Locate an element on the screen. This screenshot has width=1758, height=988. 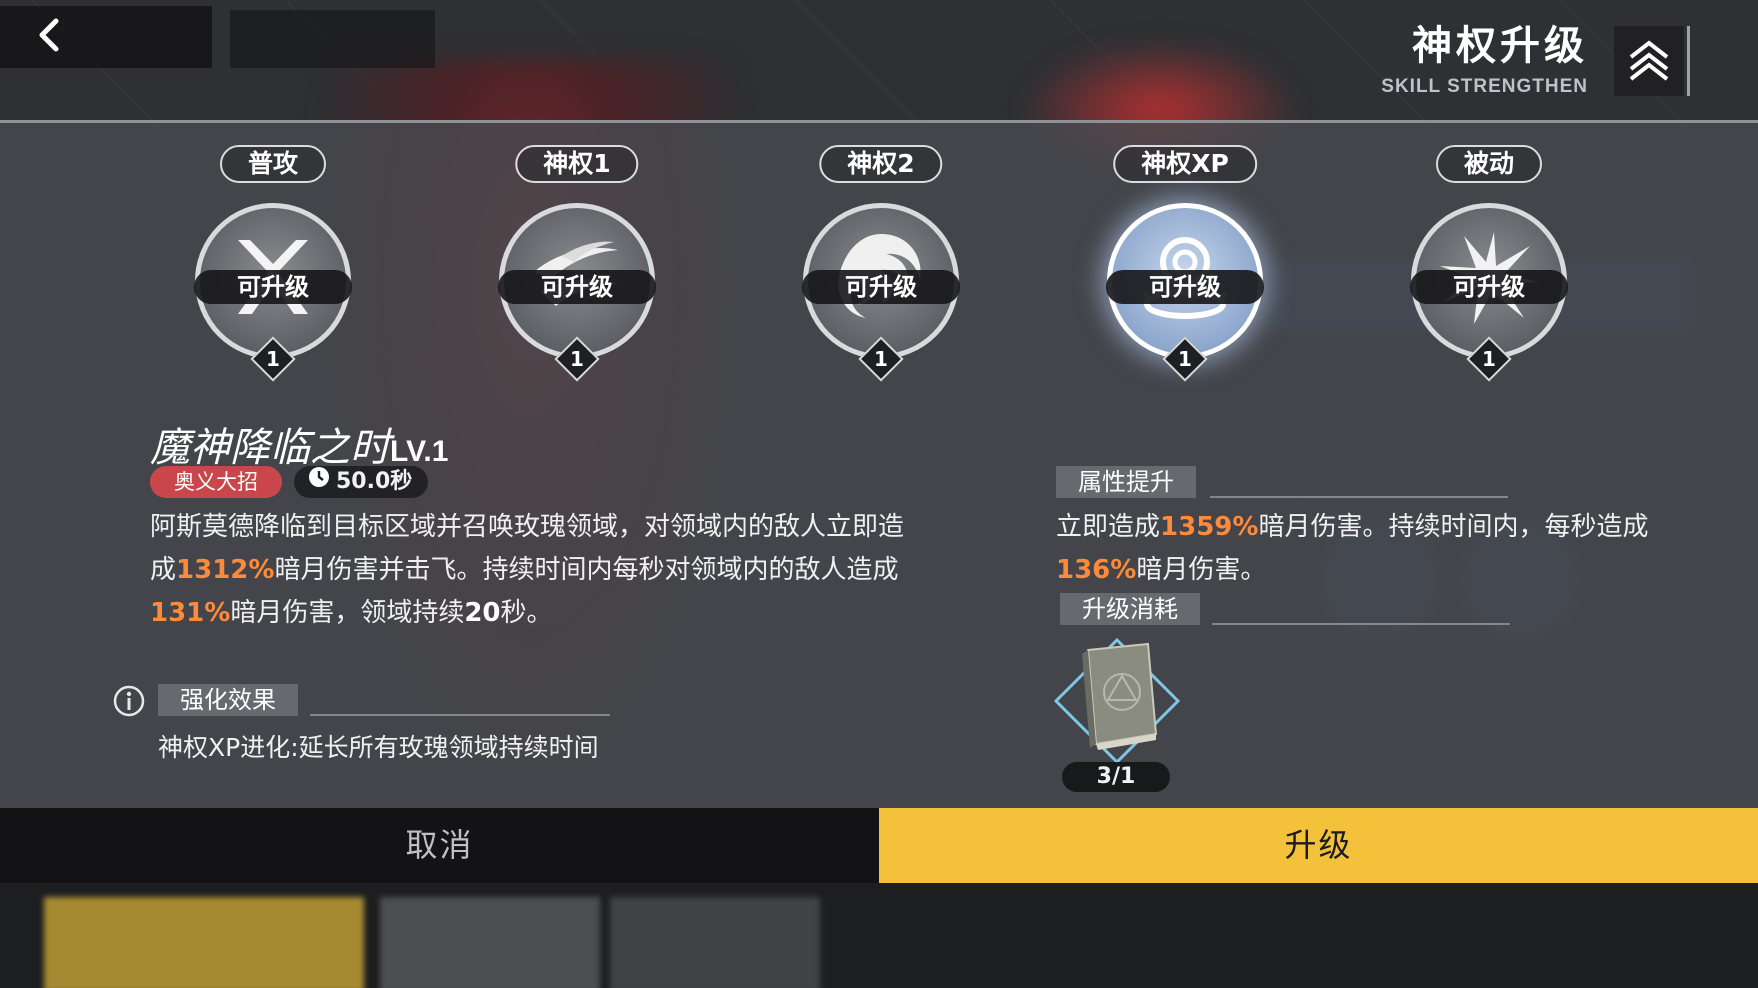
cooldown-badge: 50.0秒 is located at coordinates (361, 482).